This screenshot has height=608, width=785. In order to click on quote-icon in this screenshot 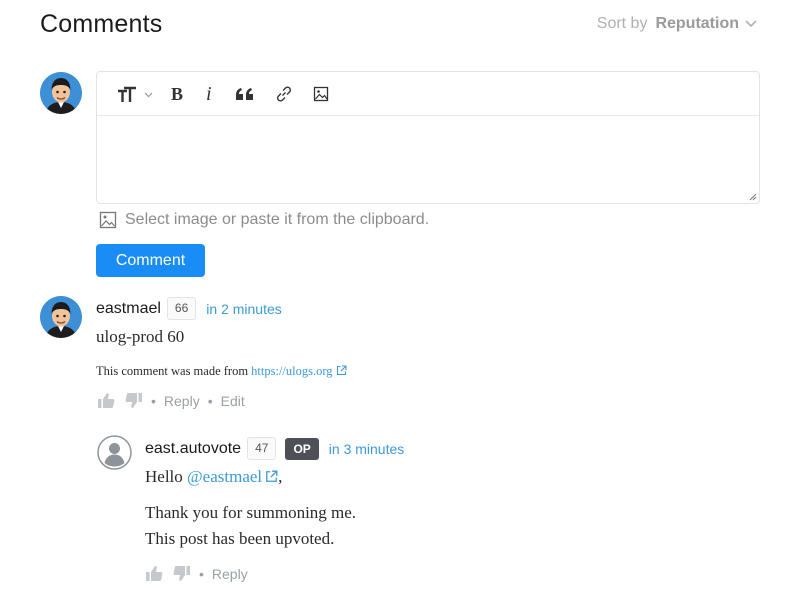, I will do `click(244, 93)`.